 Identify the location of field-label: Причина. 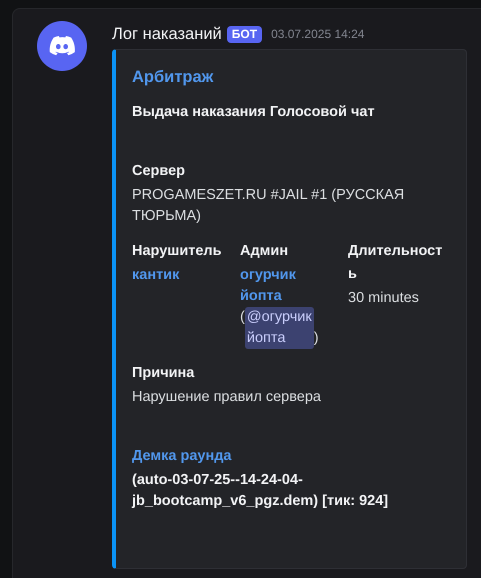
(164, 373).